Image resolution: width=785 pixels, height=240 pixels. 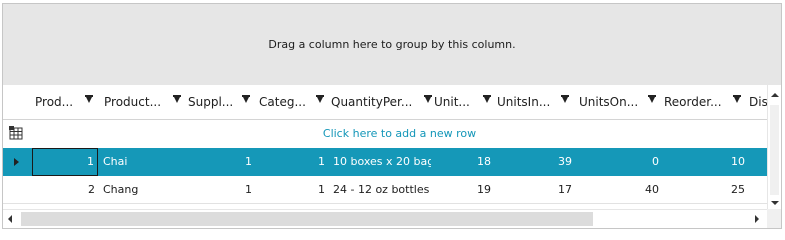 I want to click on scrollbar-corner, so click(x=774, y=218).